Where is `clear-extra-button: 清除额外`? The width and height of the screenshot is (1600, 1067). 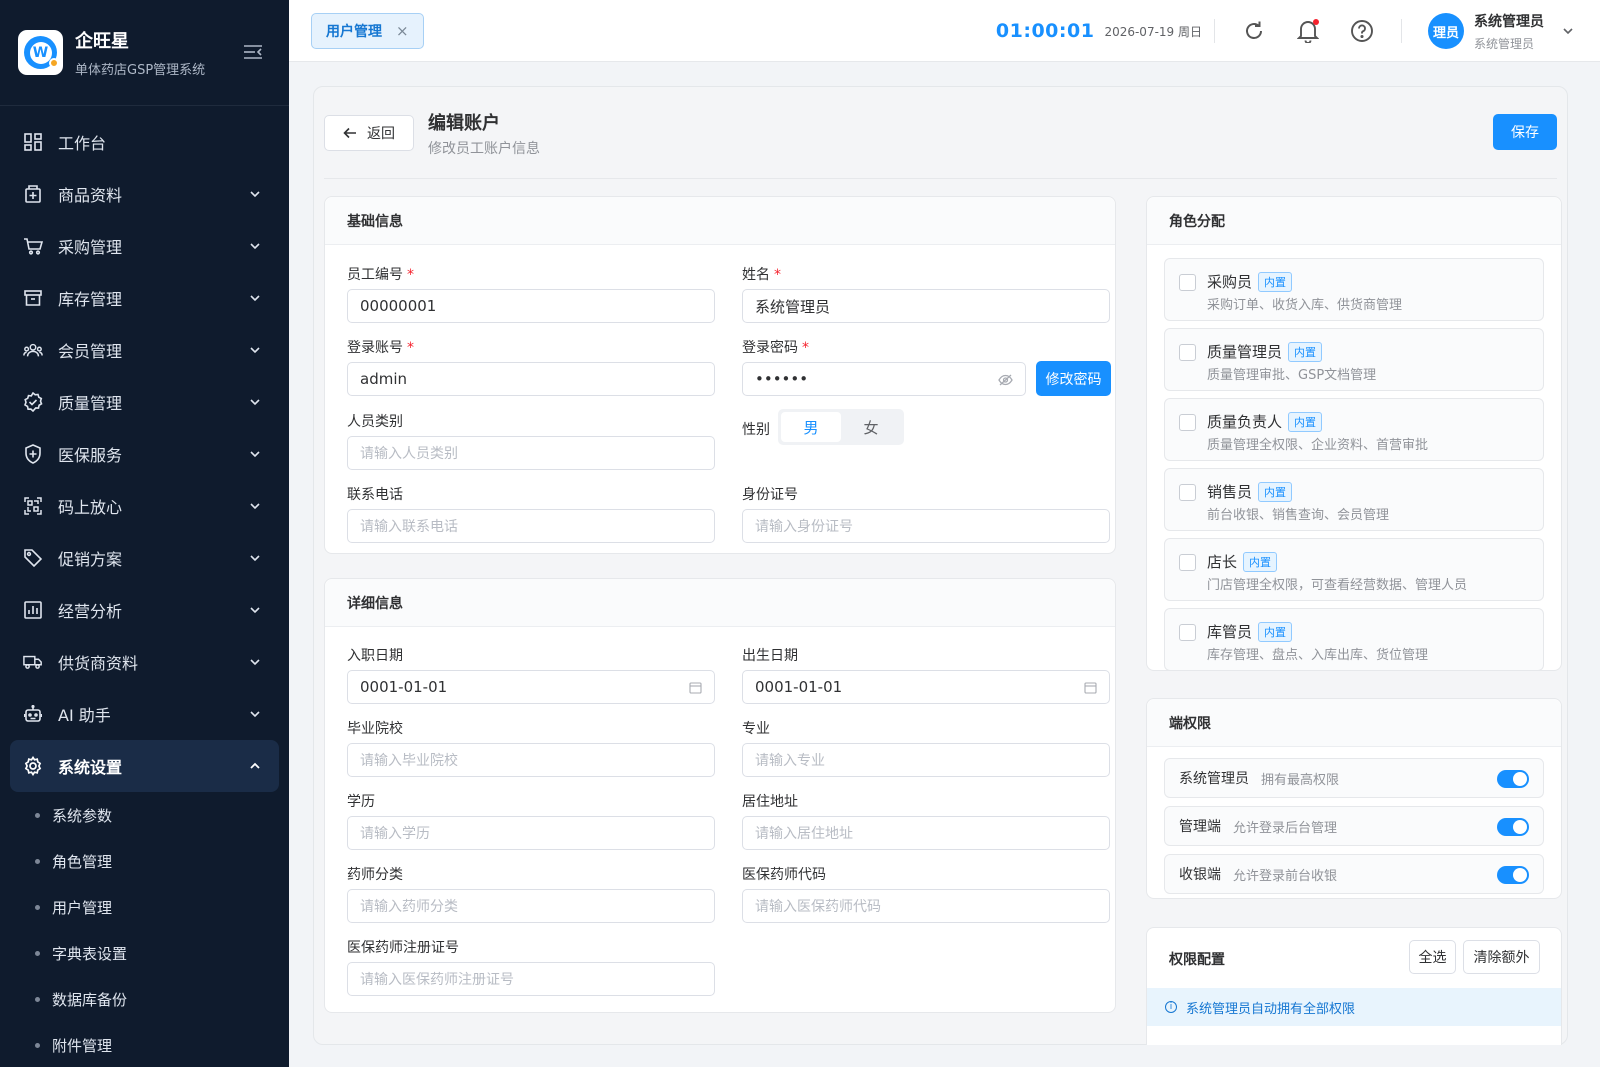
clear-extra-button: 清除额外 is located at coordinates (1501, 957).